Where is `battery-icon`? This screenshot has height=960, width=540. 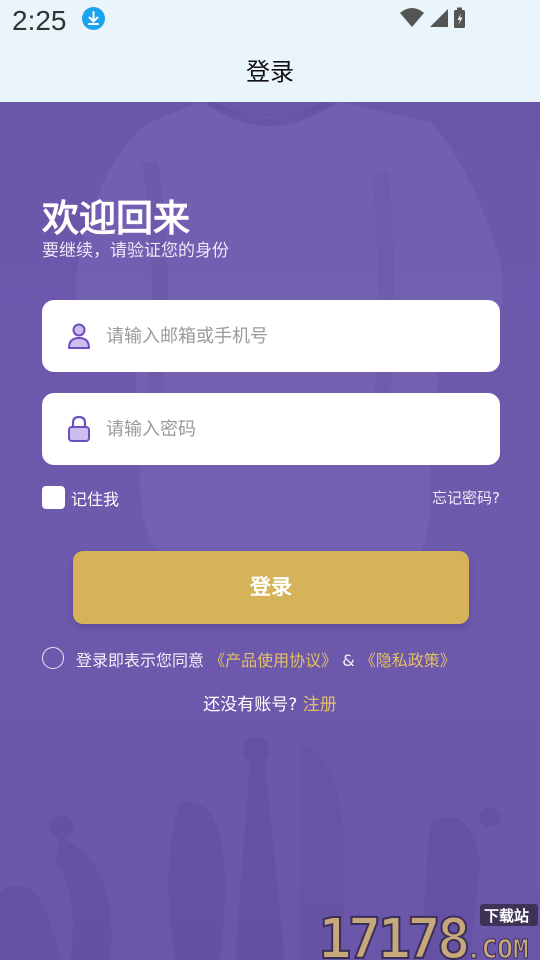
battery-icon is located at coordinates (459, 17).